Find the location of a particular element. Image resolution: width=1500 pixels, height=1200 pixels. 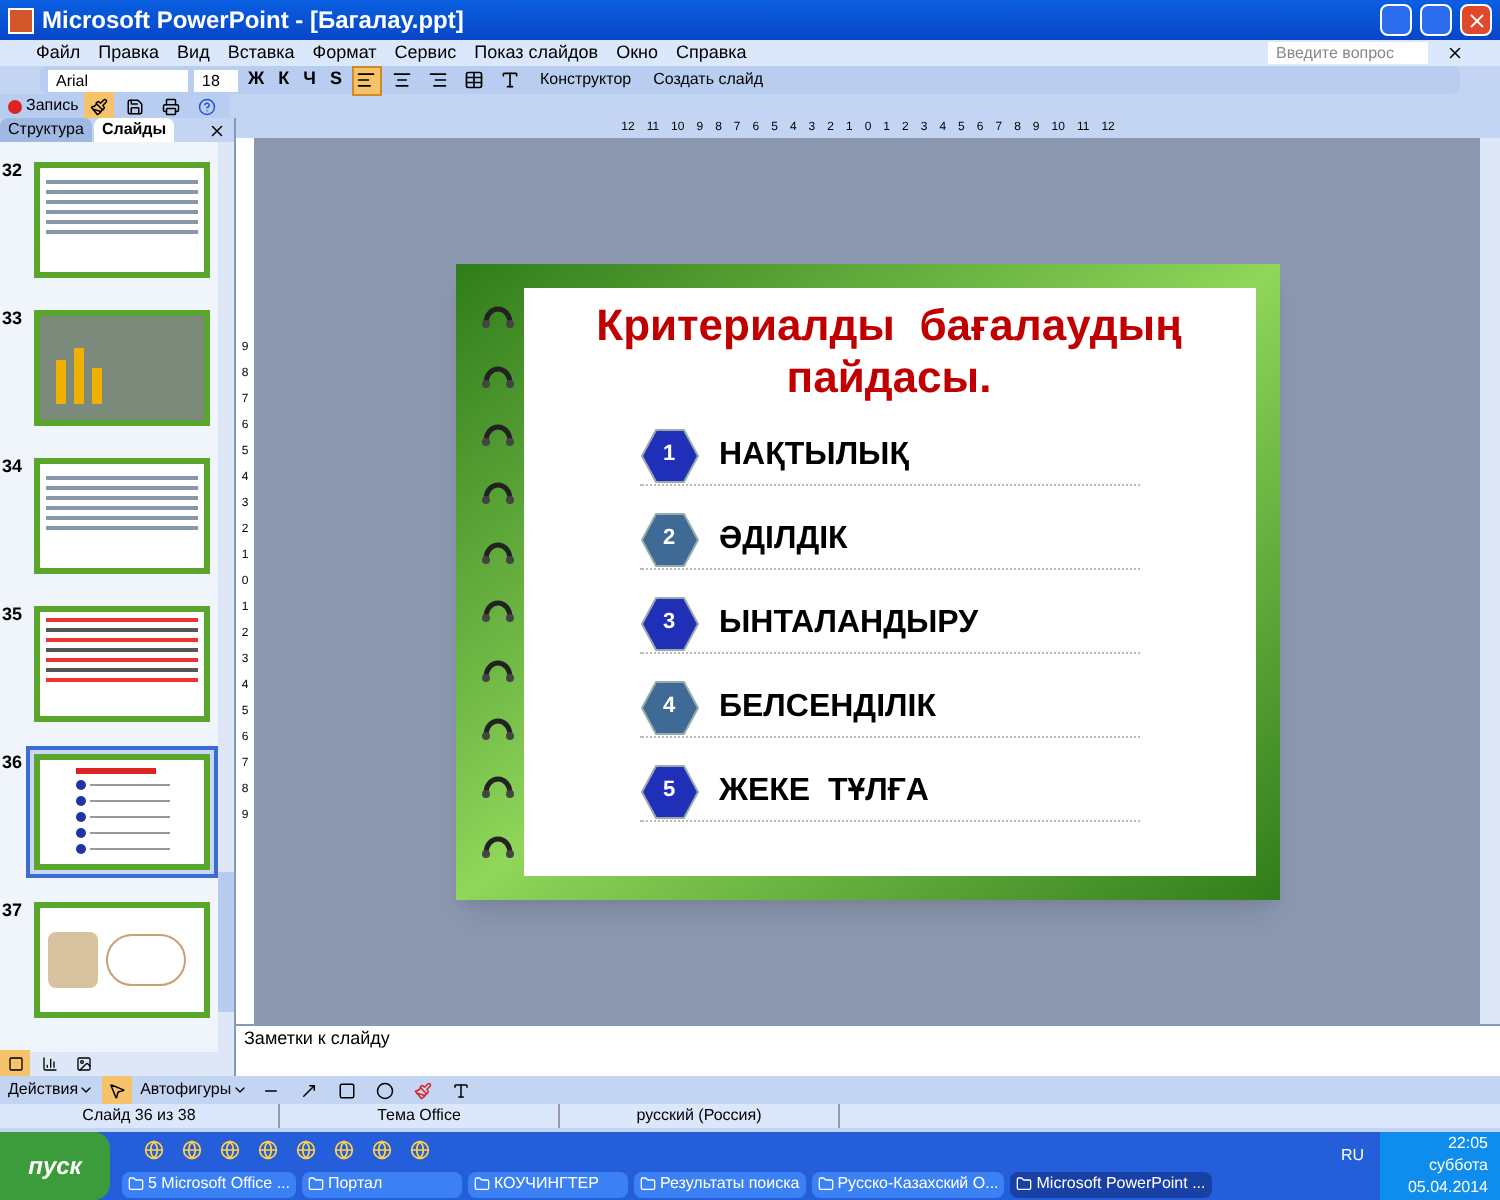

clock-date: 05.04.2014 is located at coordinates (1447, 1187).